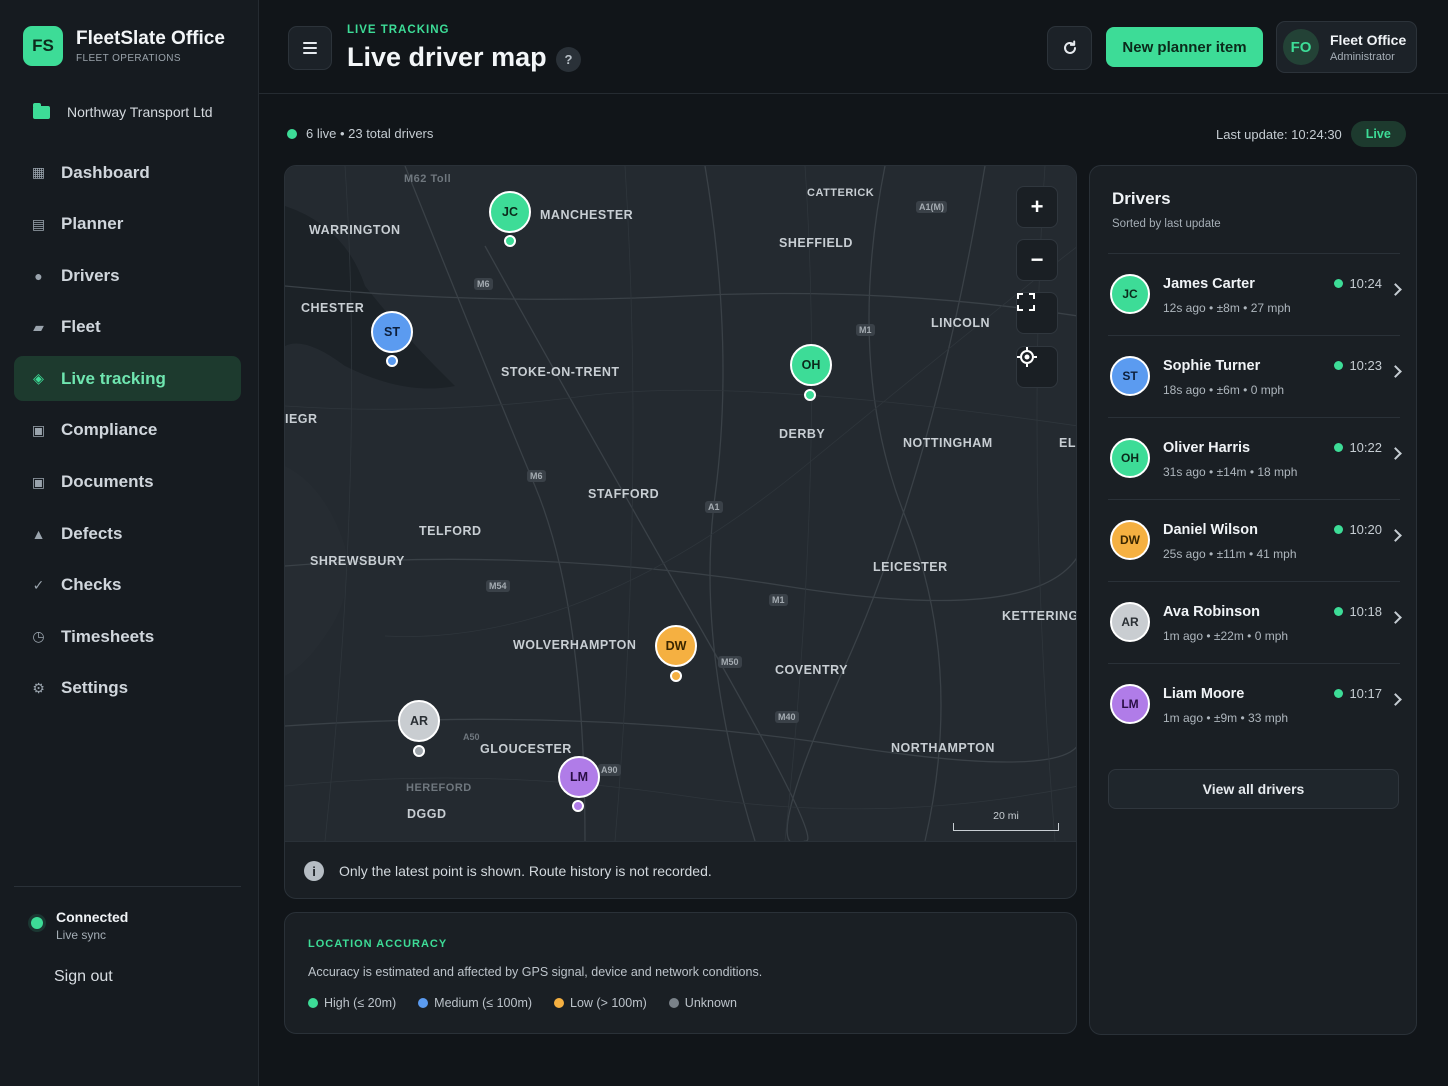 Image resolution: width=1448 pixels, height=1086 pixels. Describe the element at coordinates (1027, 357) in the screenshot. I see `crosshair-icon` at that location.